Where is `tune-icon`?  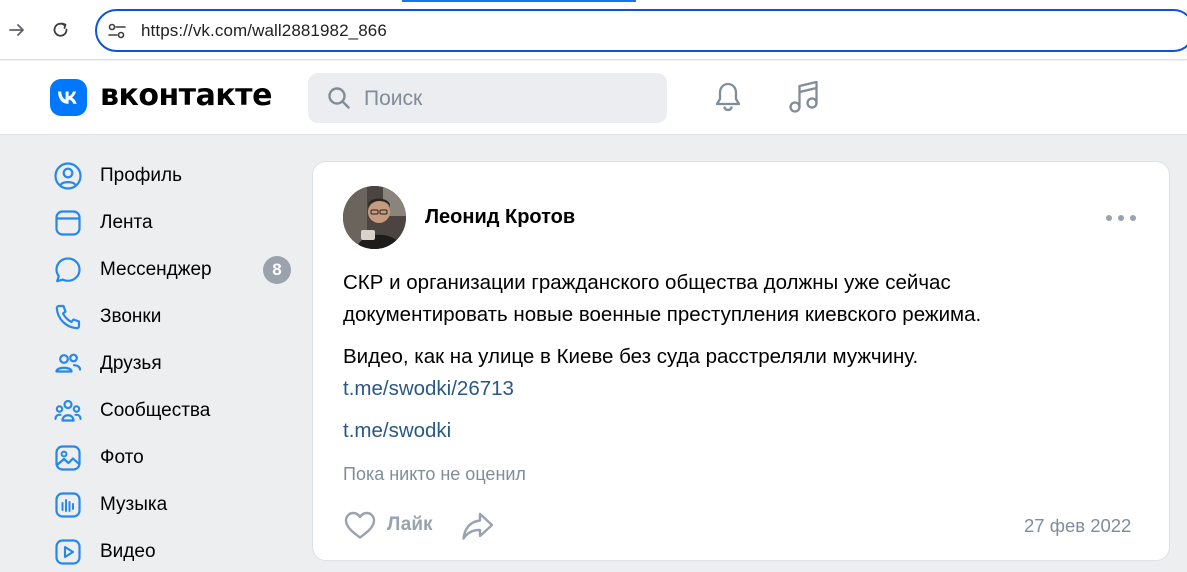 tune-icon is located at coordinates (117, 31).